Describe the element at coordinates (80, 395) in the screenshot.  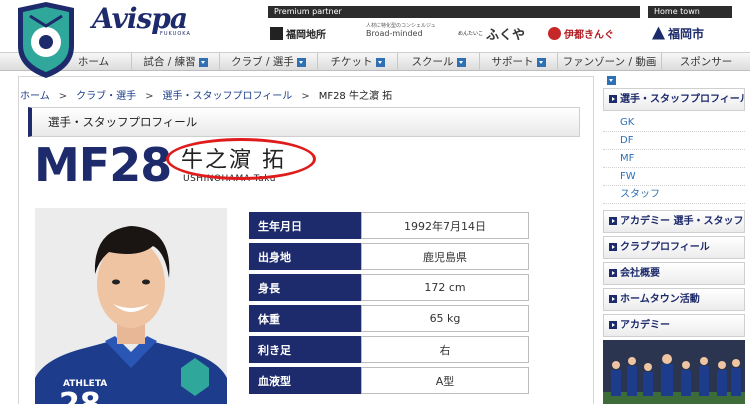
I see `shirt-number: 28` at that location.